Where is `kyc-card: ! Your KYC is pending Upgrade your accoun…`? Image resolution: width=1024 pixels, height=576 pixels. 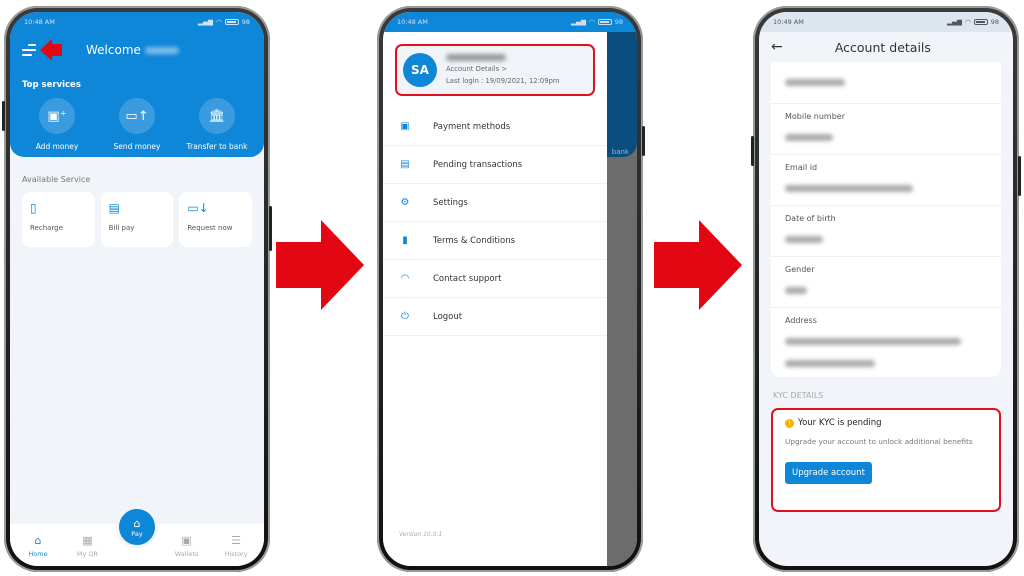
kyc-card: ! Your KYC is pending Upgrade your accoun… is located at coordinates (886, 460).